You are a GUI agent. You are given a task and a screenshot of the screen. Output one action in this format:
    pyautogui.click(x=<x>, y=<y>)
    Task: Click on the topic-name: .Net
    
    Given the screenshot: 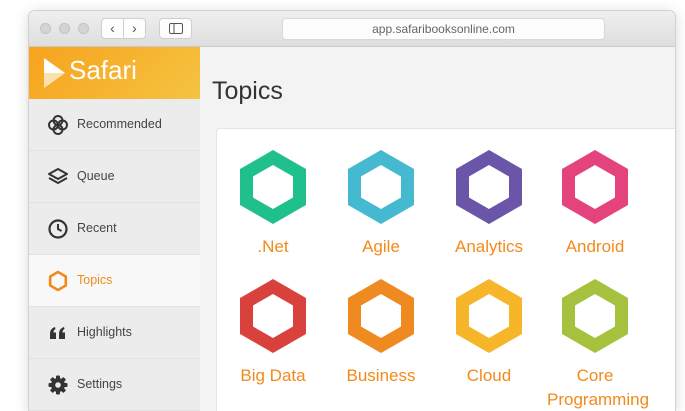 What is the action you would take?
    pyautogui.click(x=273, y=246)
    